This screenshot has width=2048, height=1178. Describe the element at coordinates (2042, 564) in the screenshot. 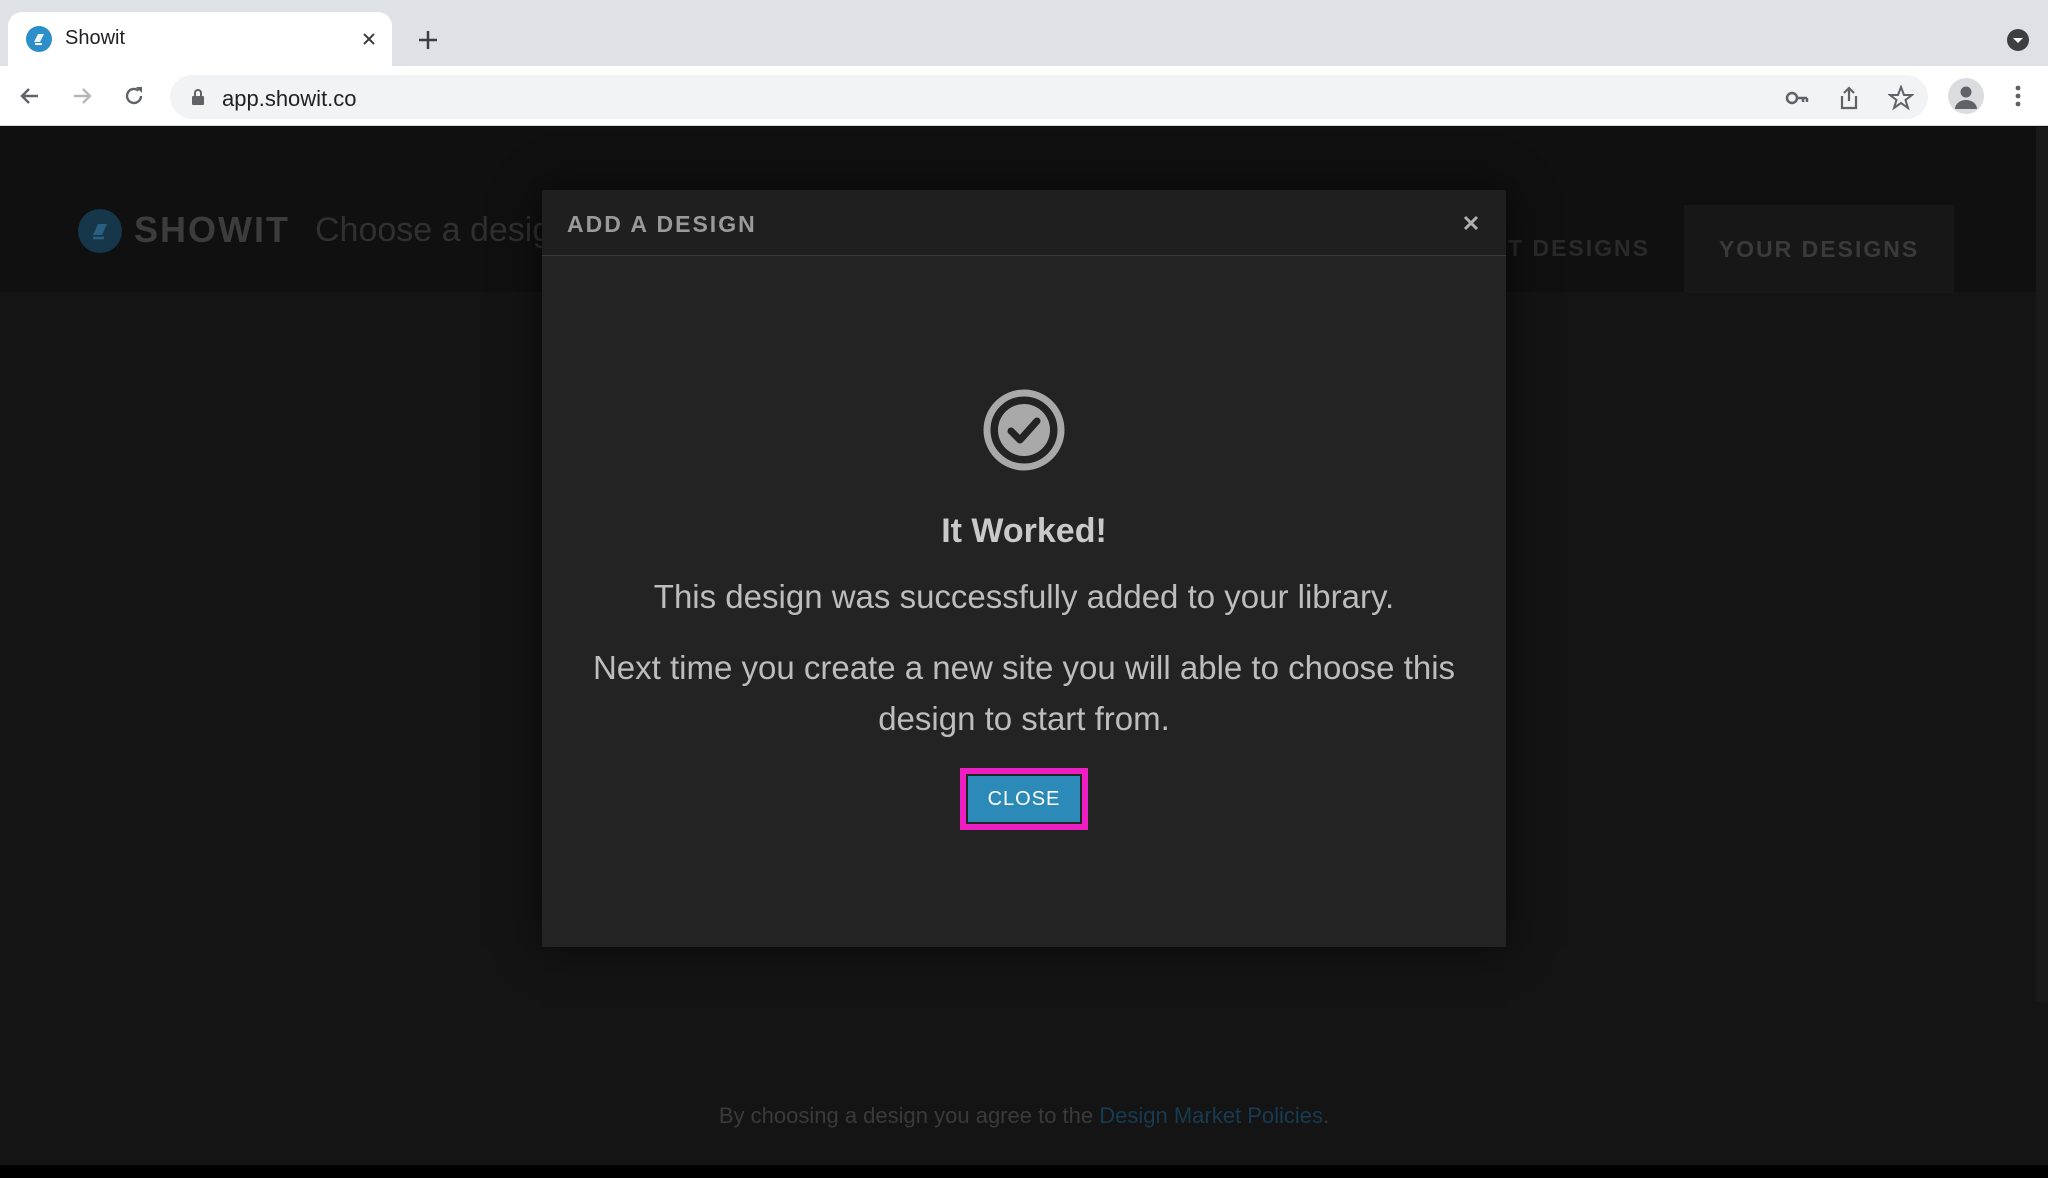

I see `page-scrollbar` at that location.